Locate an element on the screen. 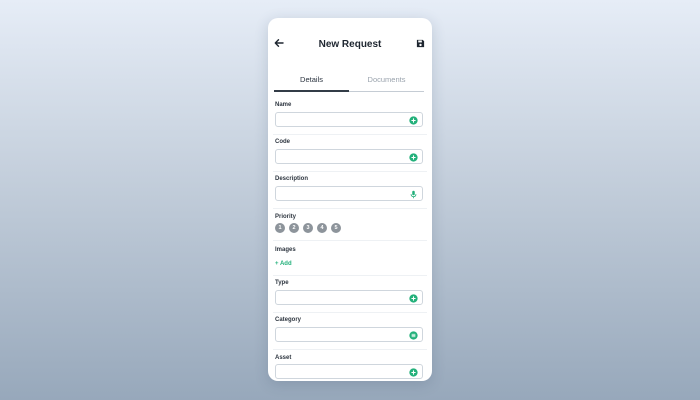 This screenshot has height=400, width=700. category-input is located at coordinates (344, 340).